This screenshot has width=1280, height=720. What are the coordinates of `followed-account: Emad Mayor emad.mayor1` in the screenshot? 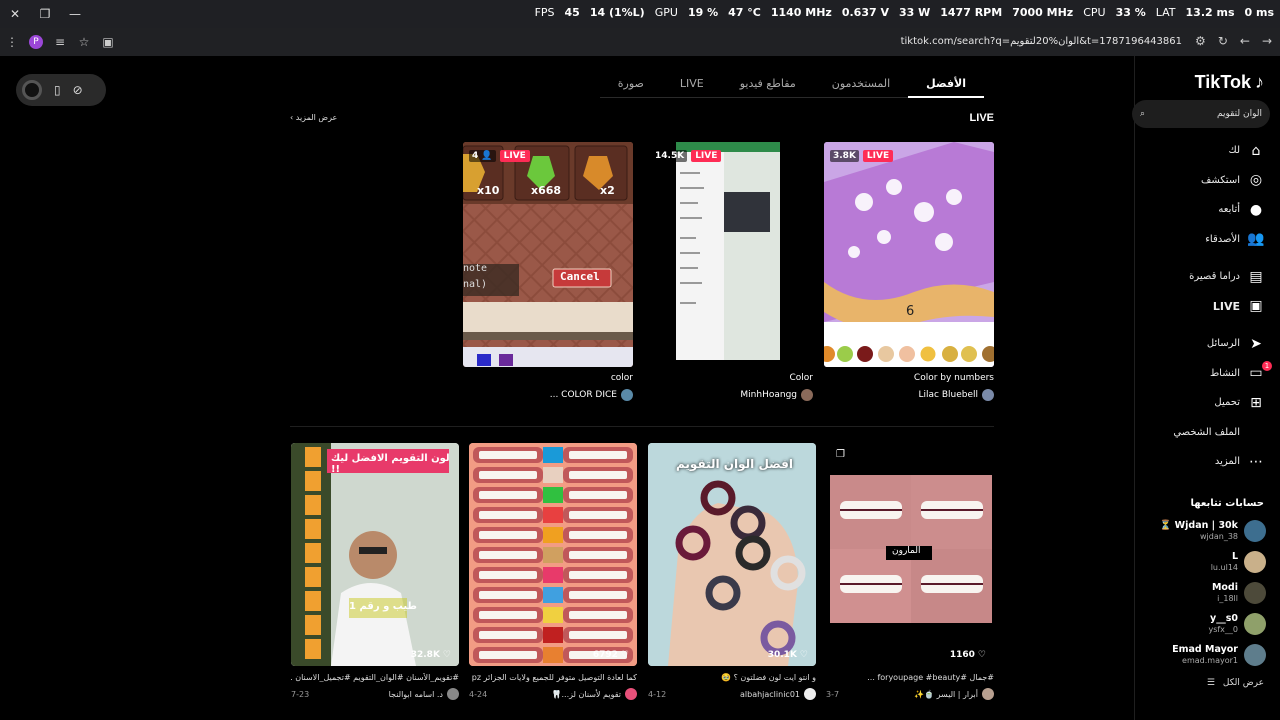 It's located at (1201, 655).